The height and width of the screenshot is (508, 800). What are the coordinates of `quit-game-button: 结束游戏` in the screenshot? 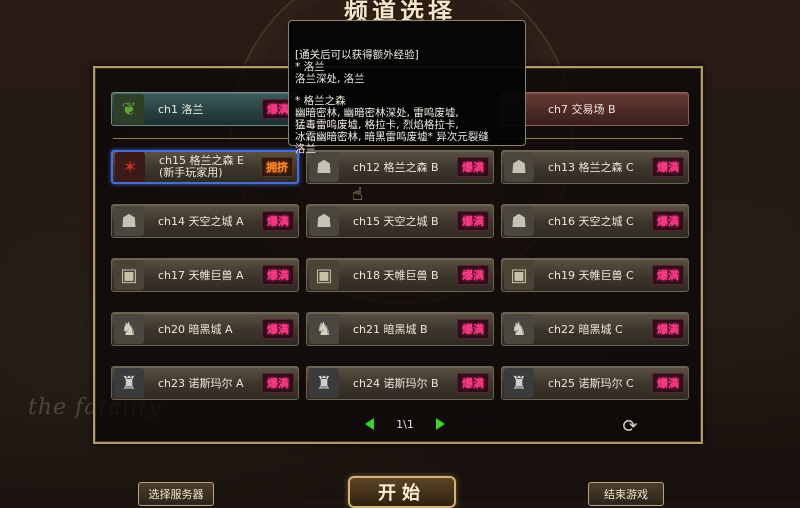 It's located at (626, 494).